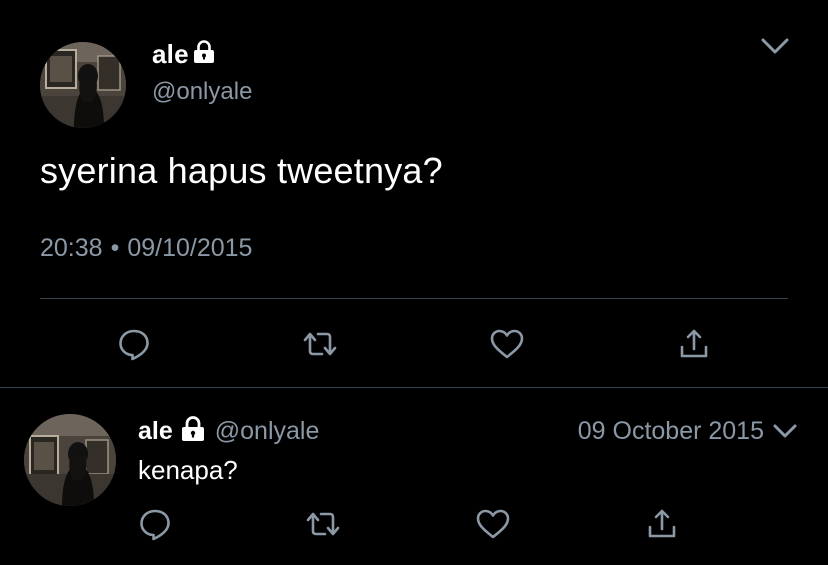 This screenshot has width=828, height=565. What do you see at coordinates (189, 248) in the screenshot?
I see `tweet-date: 09/10/2015` at bounding box center [189, 248].